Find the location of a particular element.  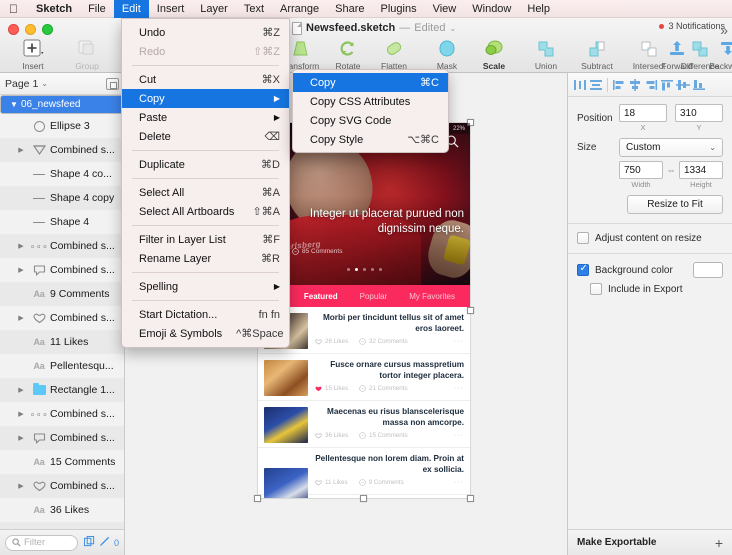

menu-item-spelling: Spelling ▶ is located at coordinates (205, 286).